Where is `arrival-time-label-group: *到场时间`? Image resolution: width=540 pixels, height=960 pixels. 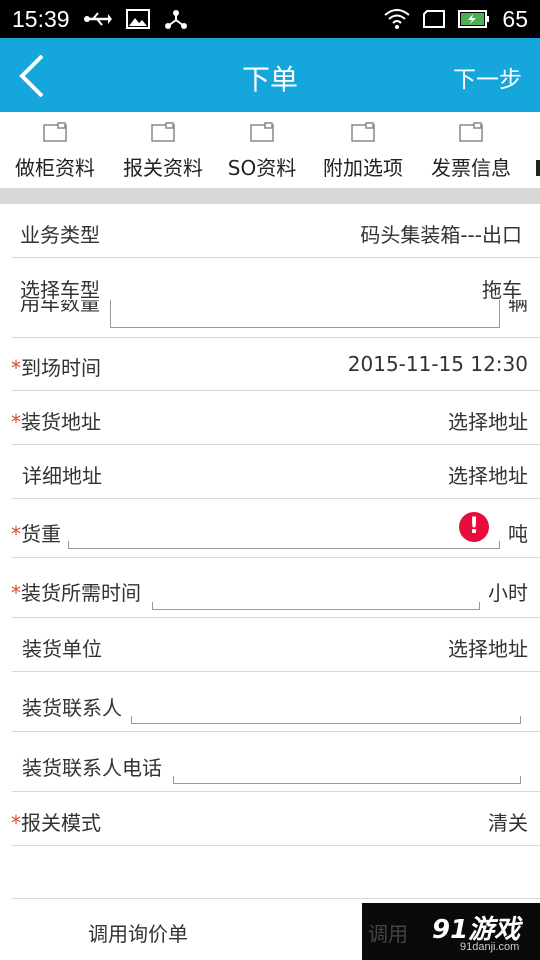
arrival-time-label-group: *到场时间 is located at coordinates (56, 366).